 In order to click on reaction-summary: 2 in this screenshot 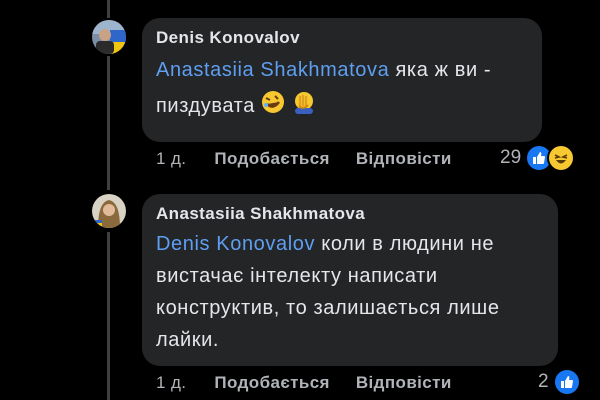, I will do `click(559, 382)`.